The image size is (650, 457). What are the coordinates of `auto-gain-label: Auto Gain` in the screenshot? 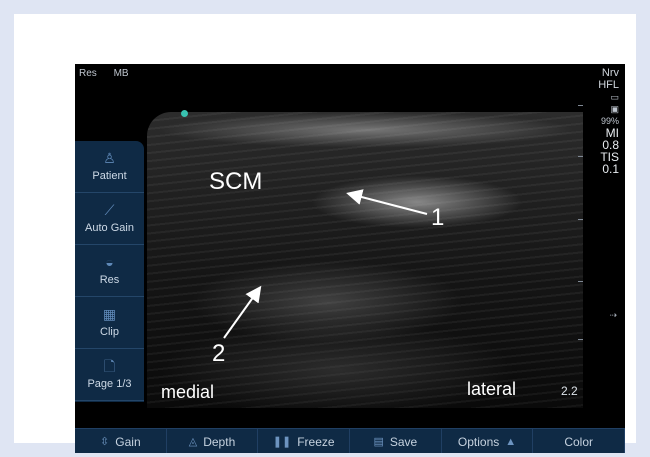 It's located at (109, 228).